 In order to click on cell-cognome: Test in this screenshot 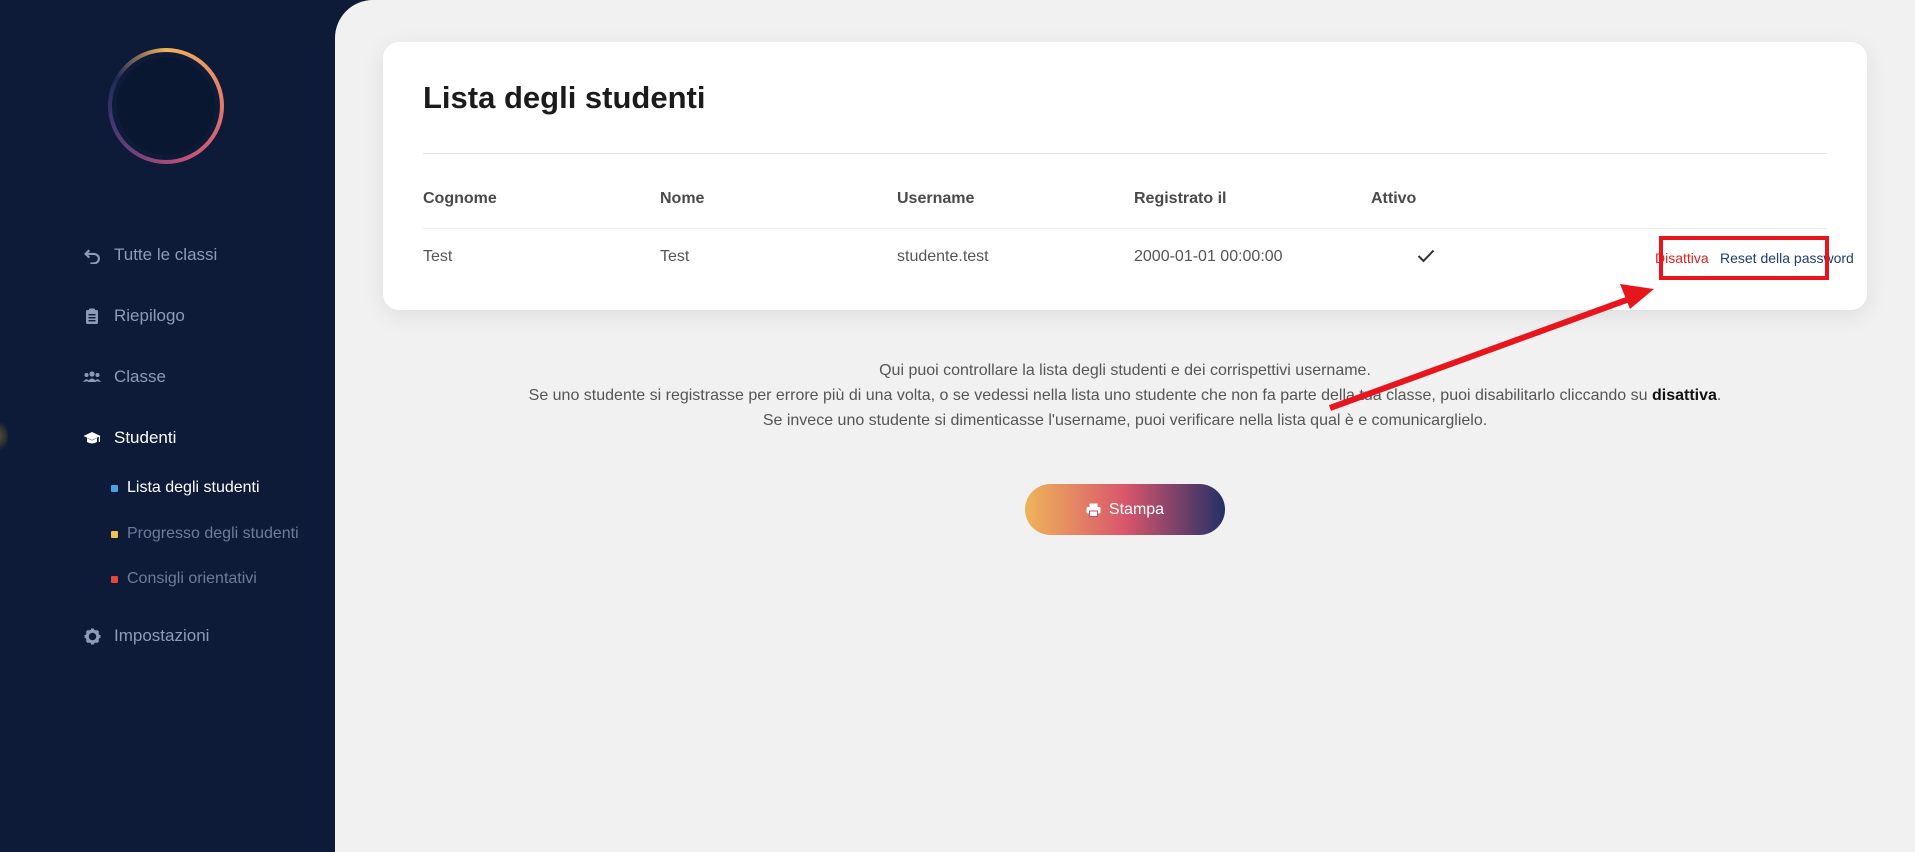, I will do `click(438, 256)`.